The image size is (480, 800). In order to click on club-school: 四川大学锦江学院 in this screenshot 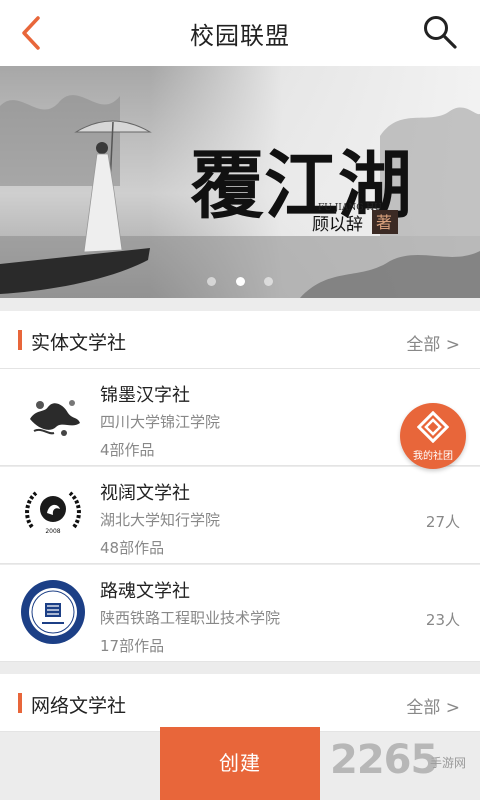, I will do `click(160, 422)`.